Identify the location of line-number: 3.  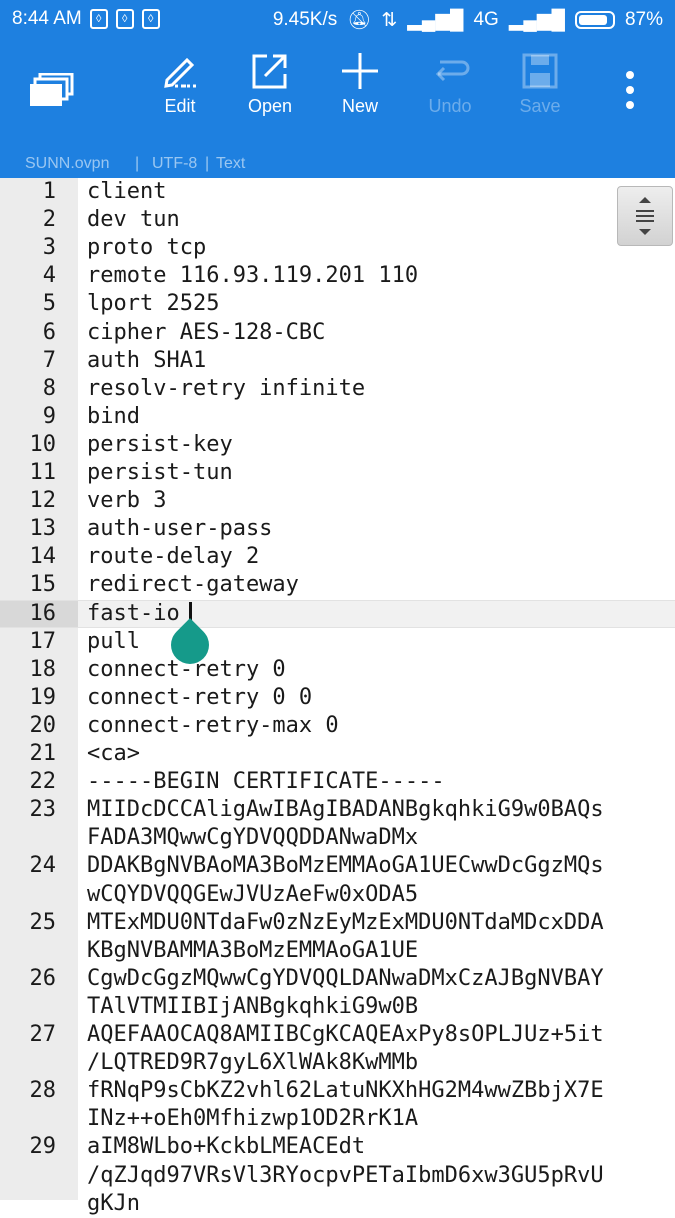
(49, 248).